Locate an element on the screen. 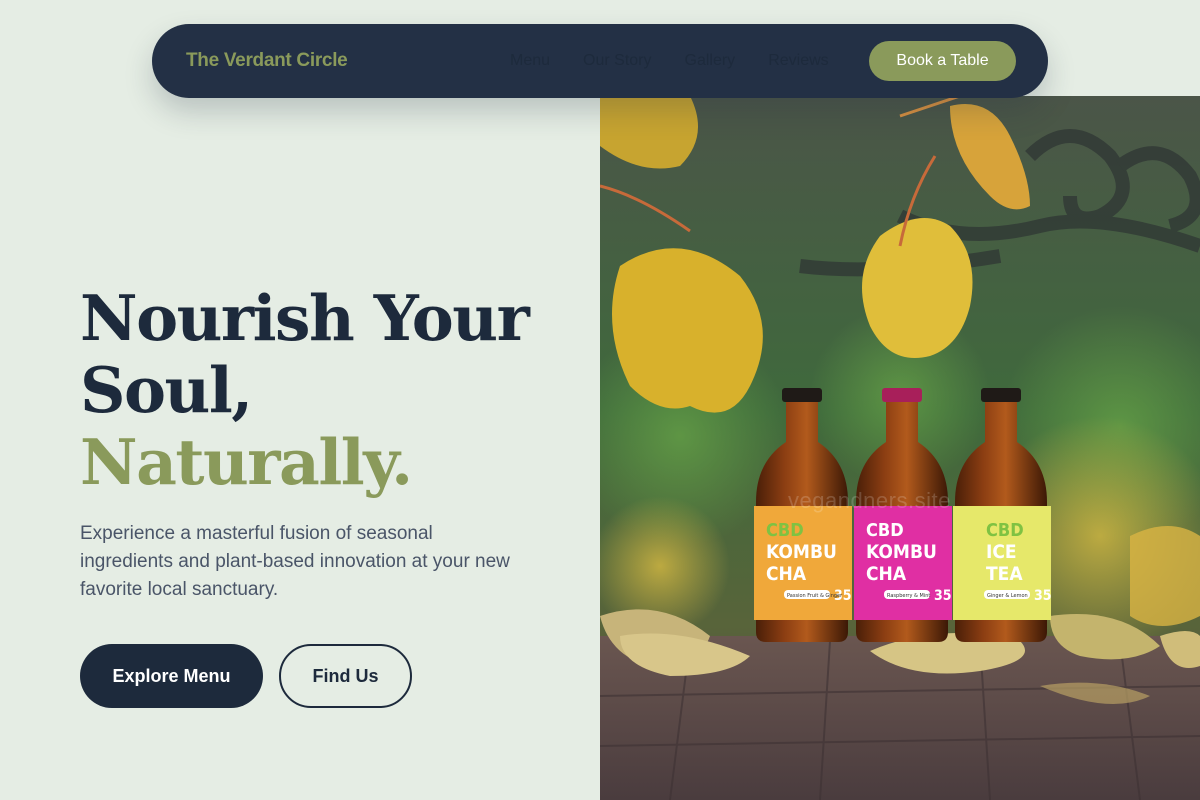 The height and width of the screenshot is (800, 1200). hero-title-accent: Naturally. is located at coordinates (246, 462).